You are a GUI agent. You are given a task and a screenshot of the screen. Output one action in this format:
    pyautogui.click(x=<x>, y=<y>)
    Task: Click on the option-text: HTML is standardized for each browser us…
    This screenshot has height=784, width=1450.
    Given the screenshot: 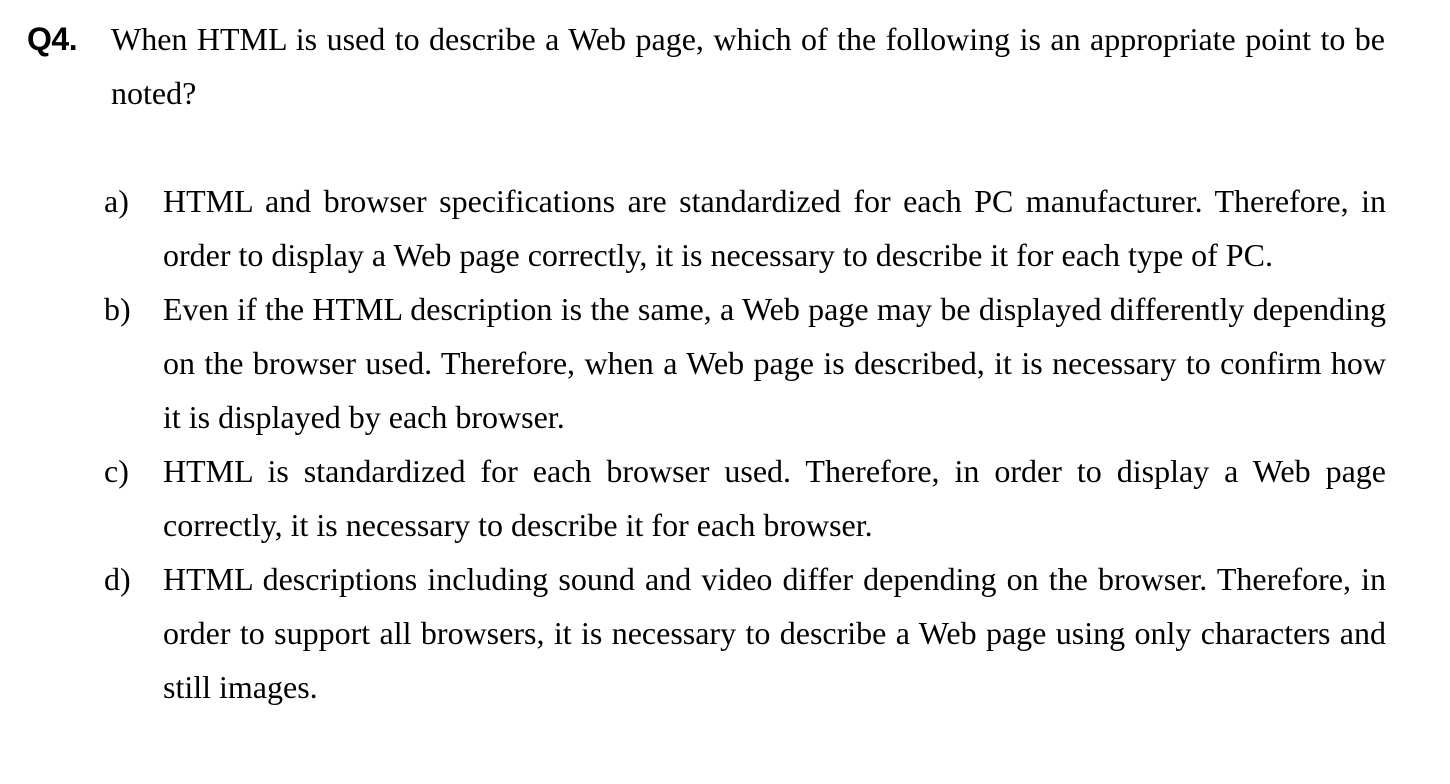 What is the action you would take?
    pyautogui.click(x=774, y=498)
    